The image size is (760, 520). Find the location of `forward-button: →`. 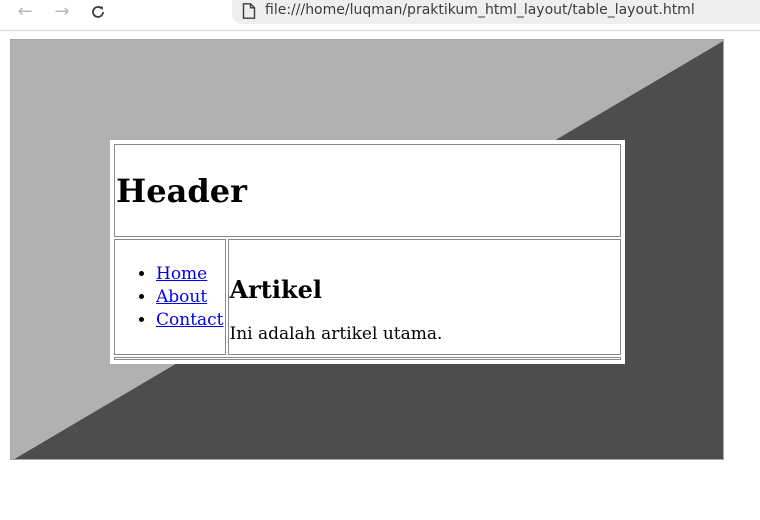

forward-button: → is located at coordinates (62, 12).